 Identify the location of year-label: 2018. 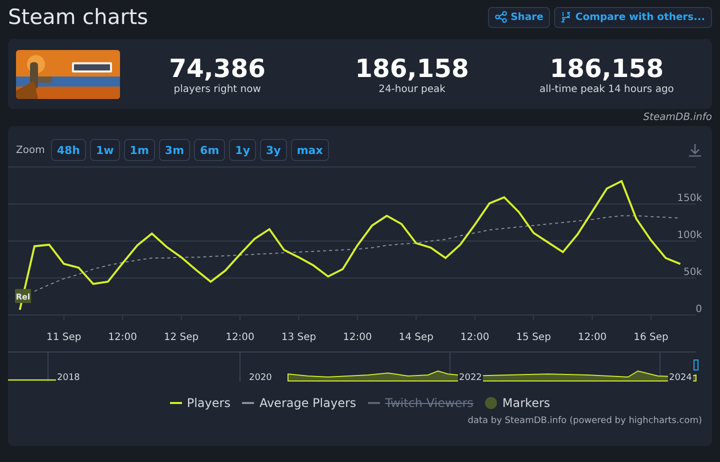
(68, 378).